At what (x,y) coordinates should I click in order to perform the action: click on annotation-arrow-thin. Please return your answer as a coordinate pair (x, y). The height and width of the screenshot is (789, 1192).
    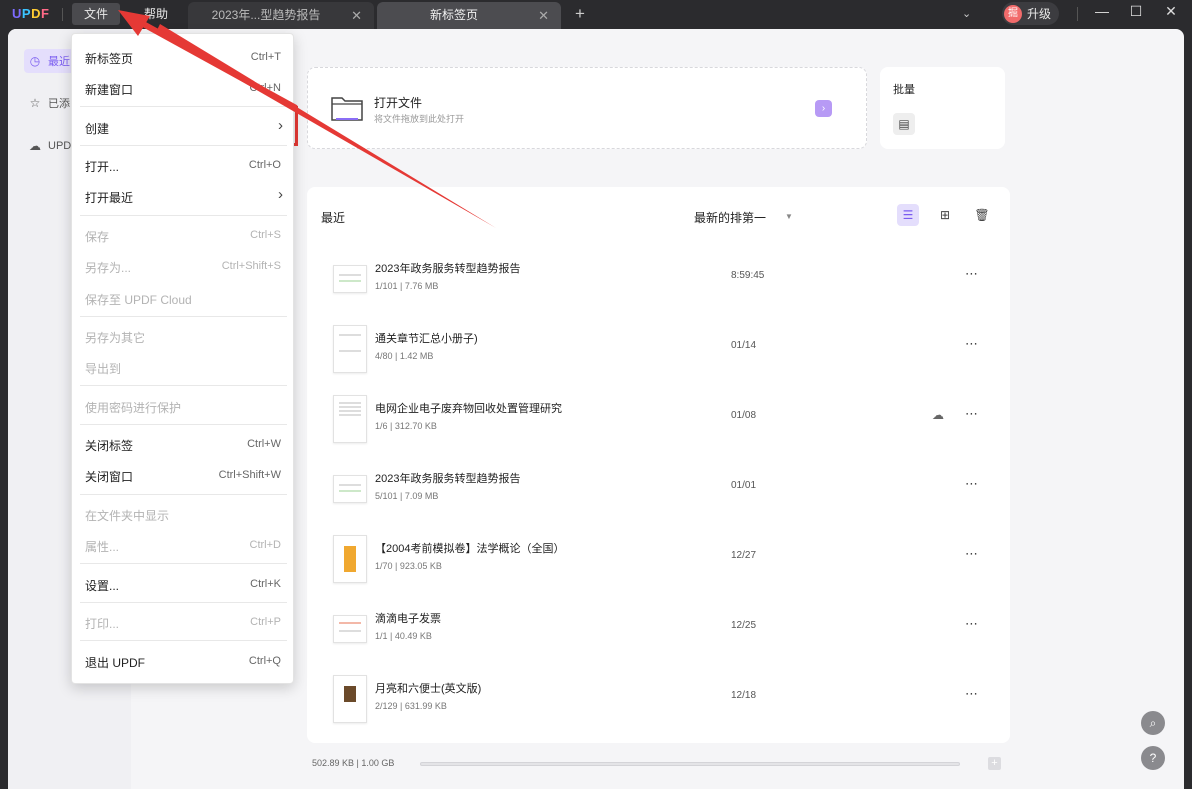
    Looking at the image, I should click on (326, 126).